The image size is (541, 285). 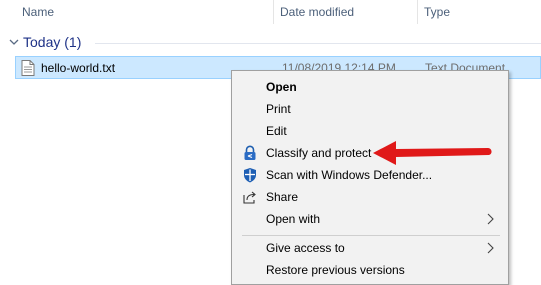 What do you see at coordinates (250, 175) in the screenshot?
I see `windows-defender-icon` at bounding box center [250, 175].